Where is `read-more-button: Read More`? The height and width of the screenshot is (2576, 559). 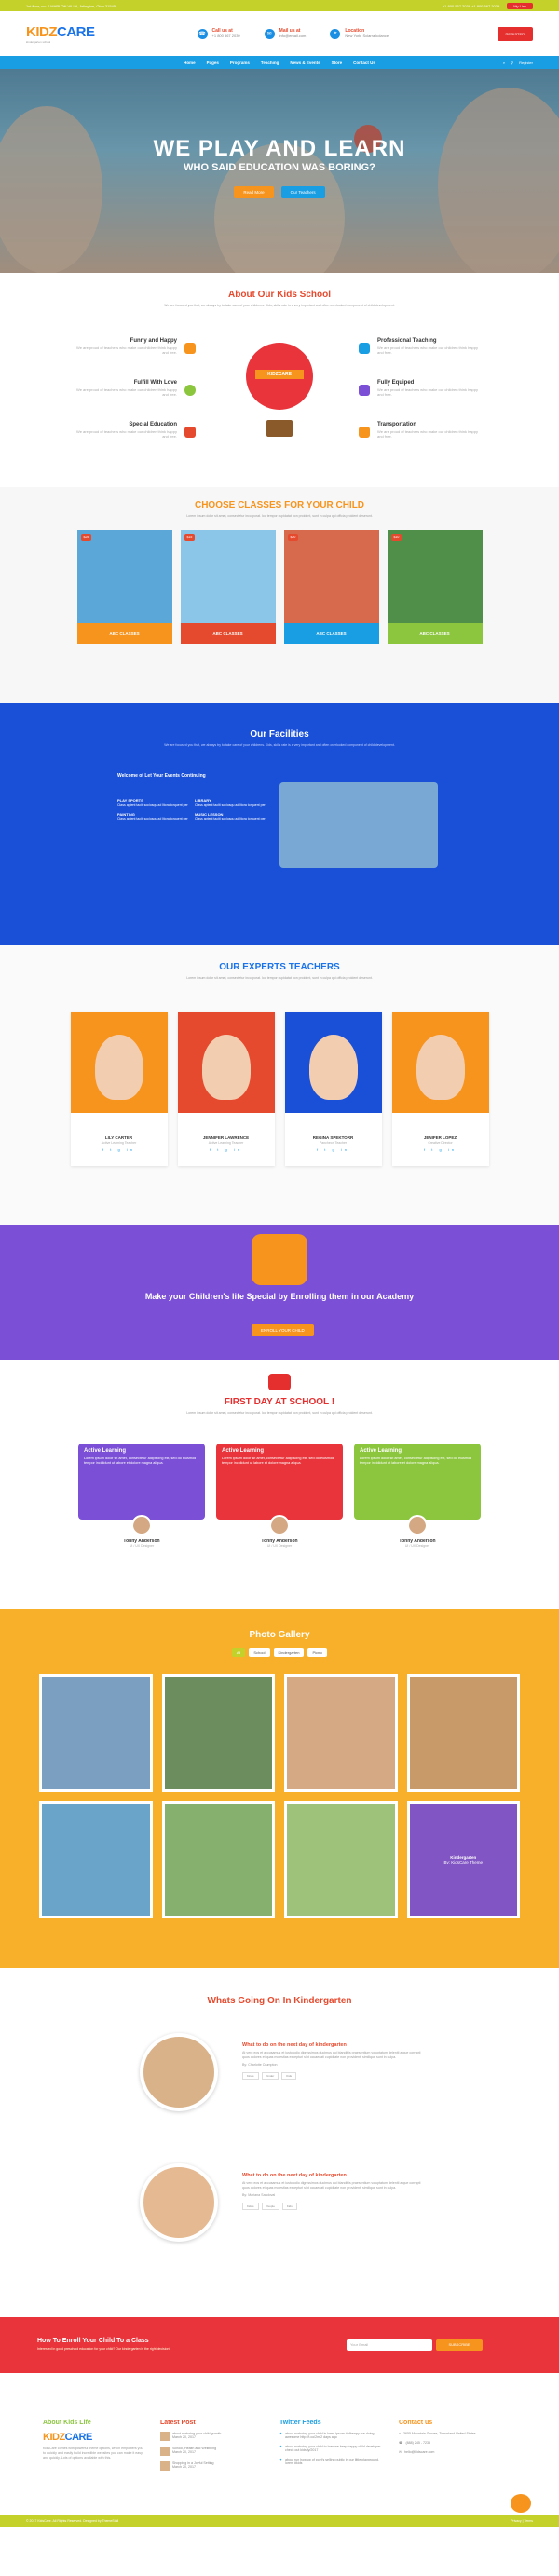
read-more-button: Read More is located at coordinates (254, 192).